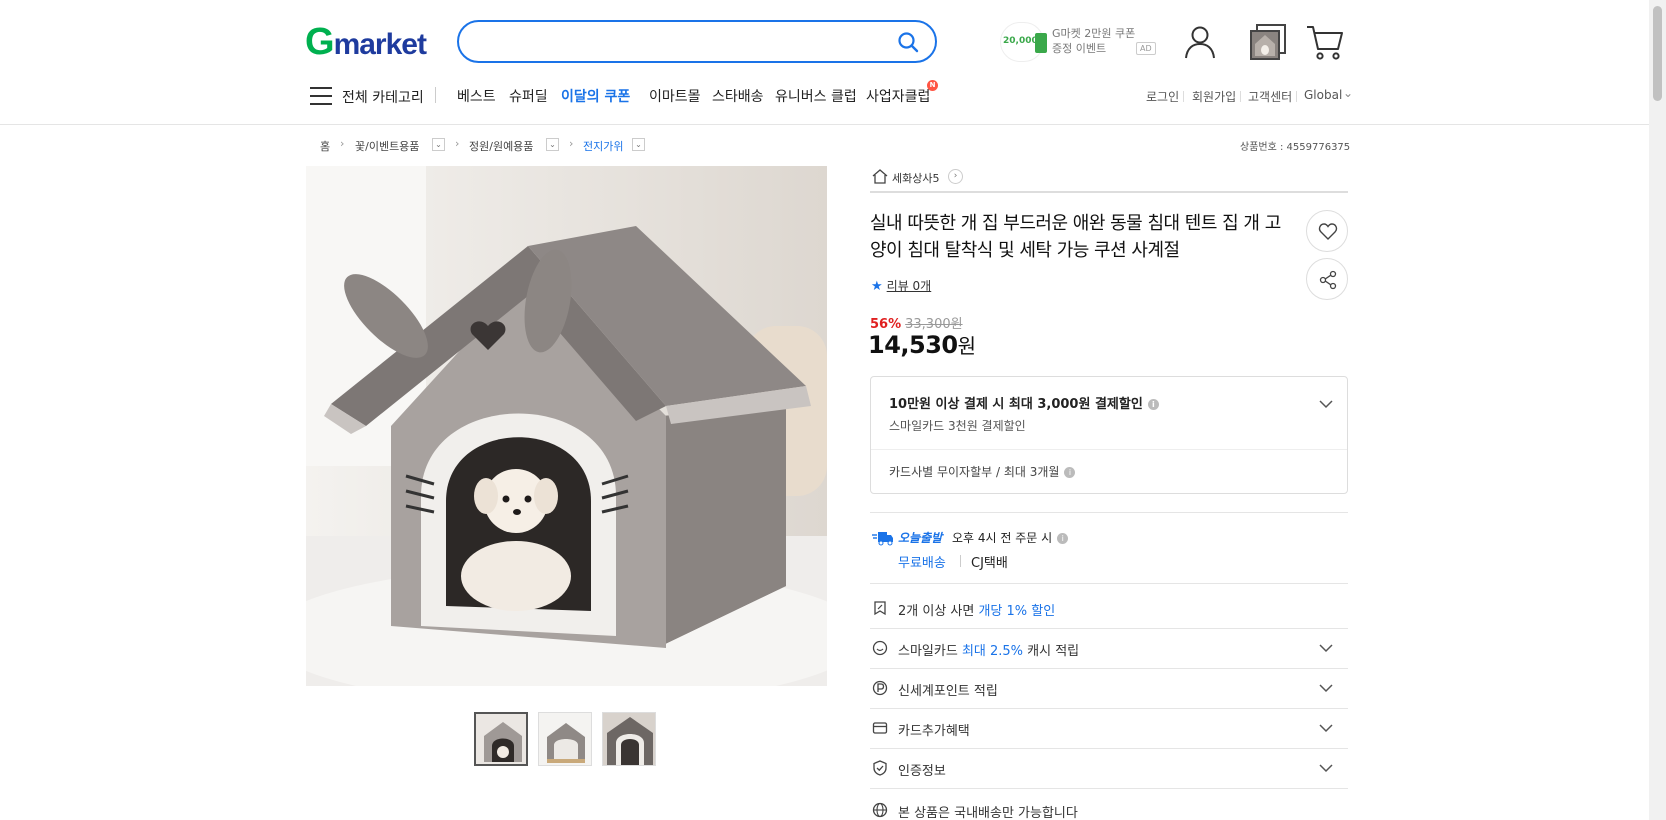 Image resolution: width=1666 pixels, height=820 pixels. What do you see at coordinates (325, 146) in the screenshot?
I see `breadcrumb-home: 홈` at bounding box center [325, 146].